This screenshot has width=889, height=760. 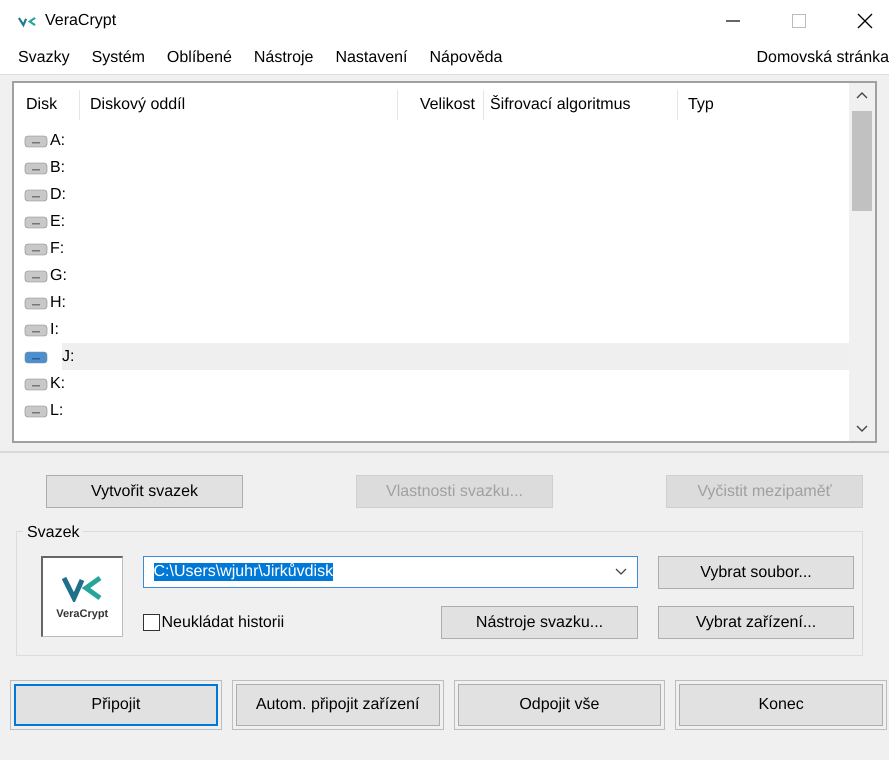 What do you see at coordinates (822, 58) in the screenshot?
I see `home-link: Domovská stránka` at bounding box center [822, 58].